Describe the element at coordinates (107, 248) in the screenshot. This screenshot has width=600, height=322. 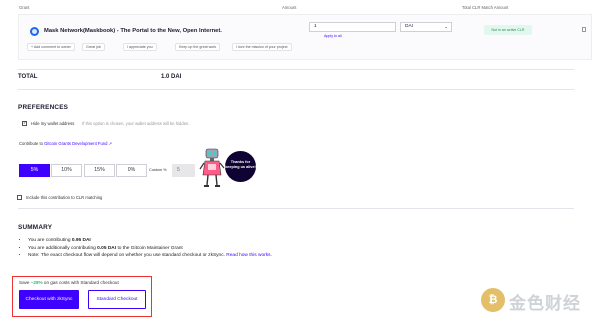
I see `maintainer-amount: 0.05 DAI` at that location.